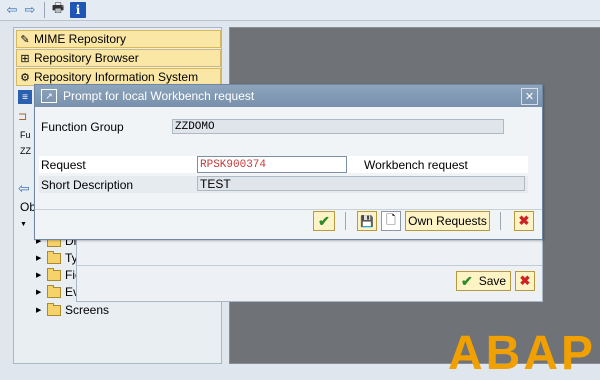 The height and width of the screenshot is (380, 600). I want to click on save-button: ✔ Save, so click(483, 281).